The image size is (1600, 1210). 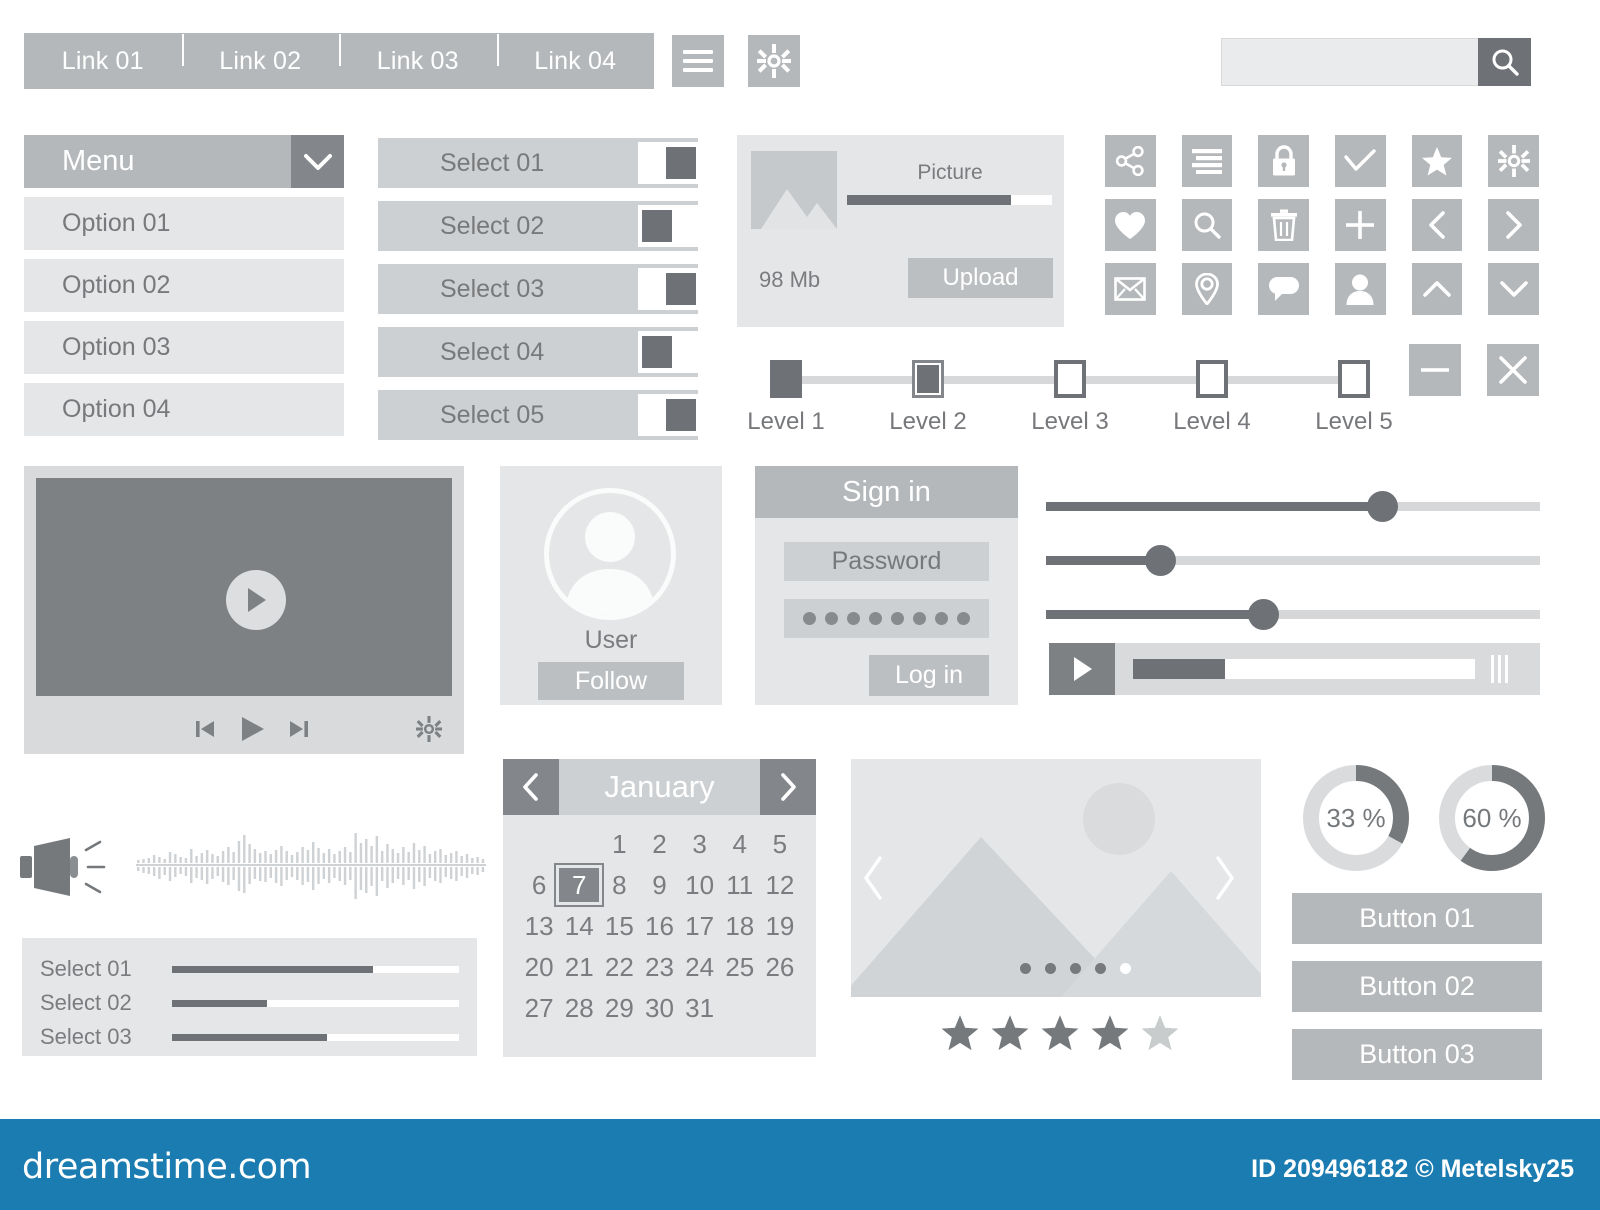 What do you see at coordinates (1224, 880) in the screenshot?
I see `carousel-next-button` at bounding box center [1224, 880].